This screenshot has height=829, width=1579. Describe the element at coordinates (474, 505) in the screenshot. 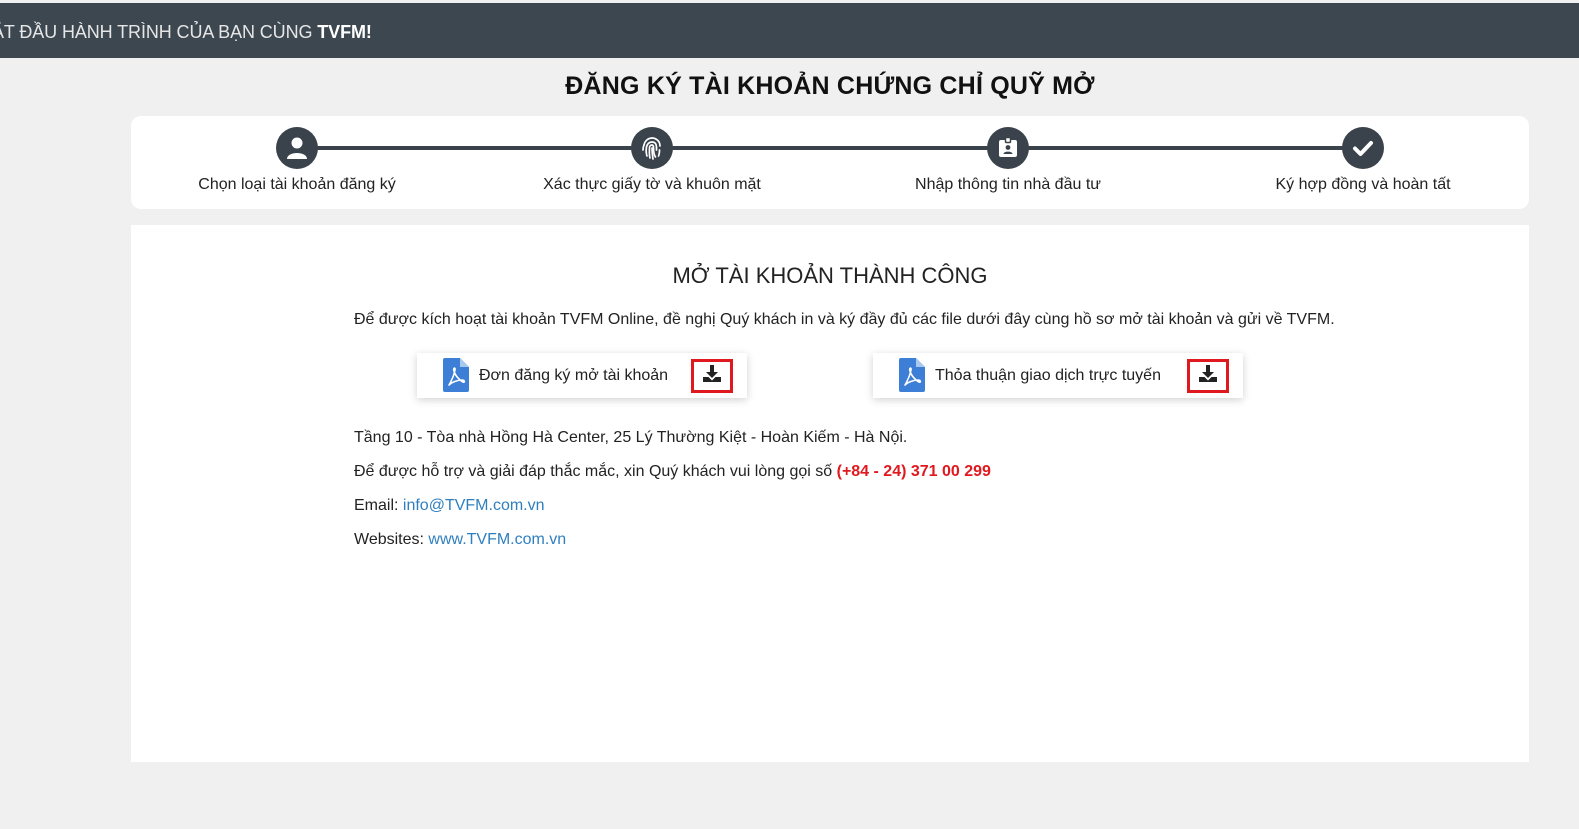

I see `email-link: info@TVFM.com.vn` at that location.